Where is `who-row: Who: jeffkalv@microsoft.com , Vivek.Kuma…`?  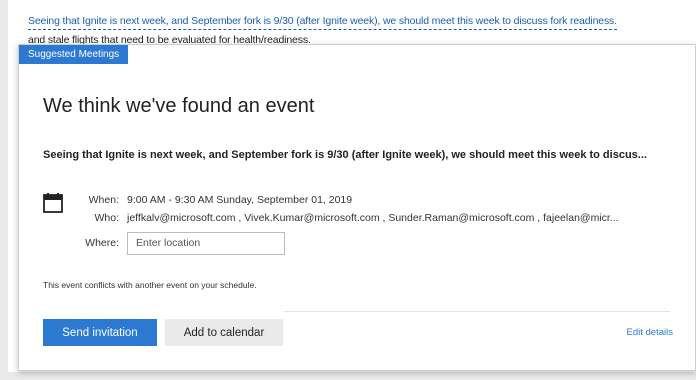
who-row: Who: jeffkalv@microsoft.com , Vivek.Kuma… is located at coordinates (374, 218).